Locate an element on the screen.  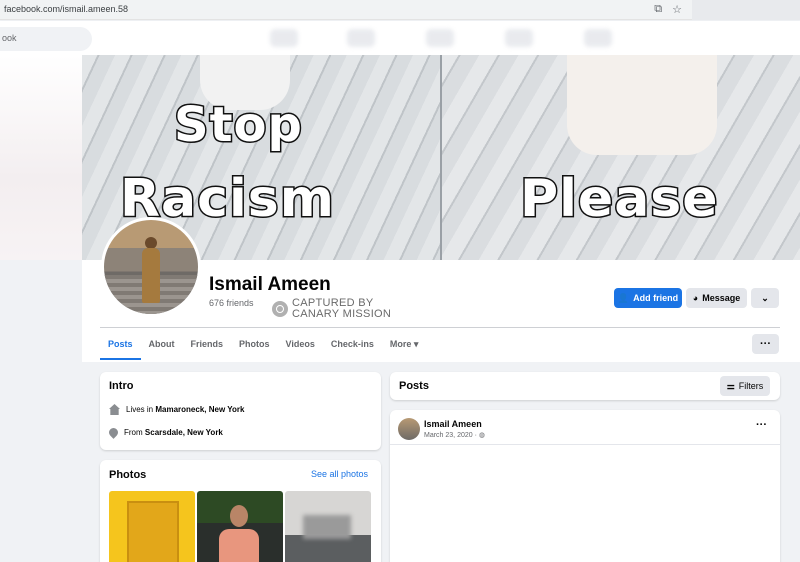
cast-icon: ⧉ is located at coordinates (658, 9).